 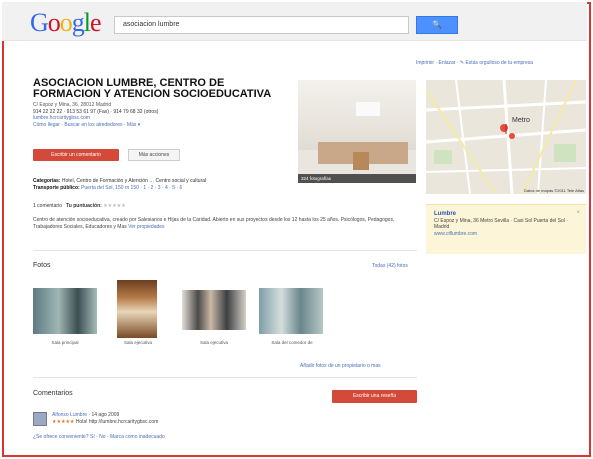 I want to click on map-credit: Datos de mapas ©2011 Tele Atlas, so click(x=554, y=190).